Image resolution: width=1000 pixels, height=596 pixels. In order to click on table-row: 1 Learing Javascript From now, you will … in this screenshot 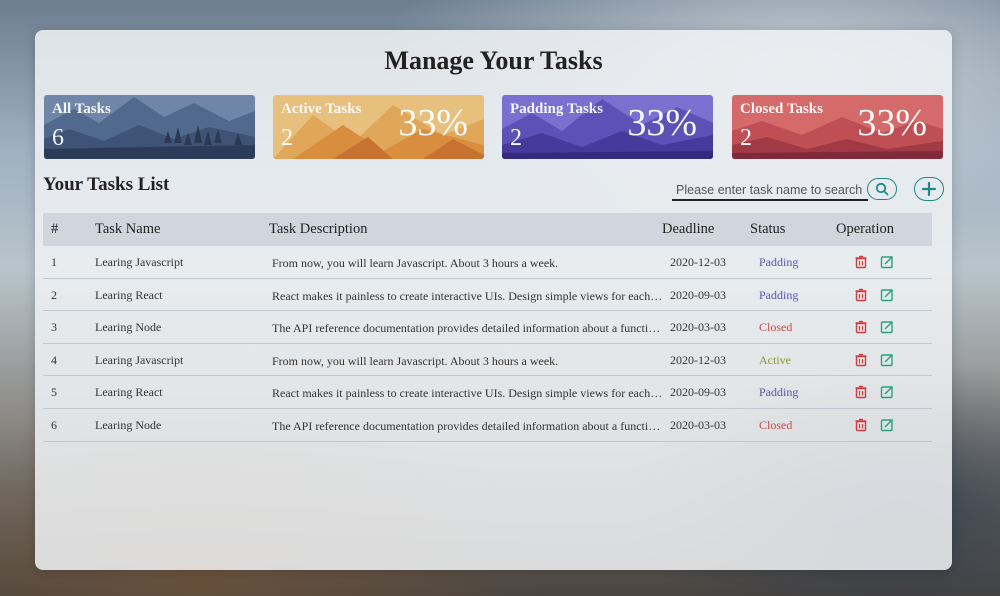, I will do `click(487, 262)`.